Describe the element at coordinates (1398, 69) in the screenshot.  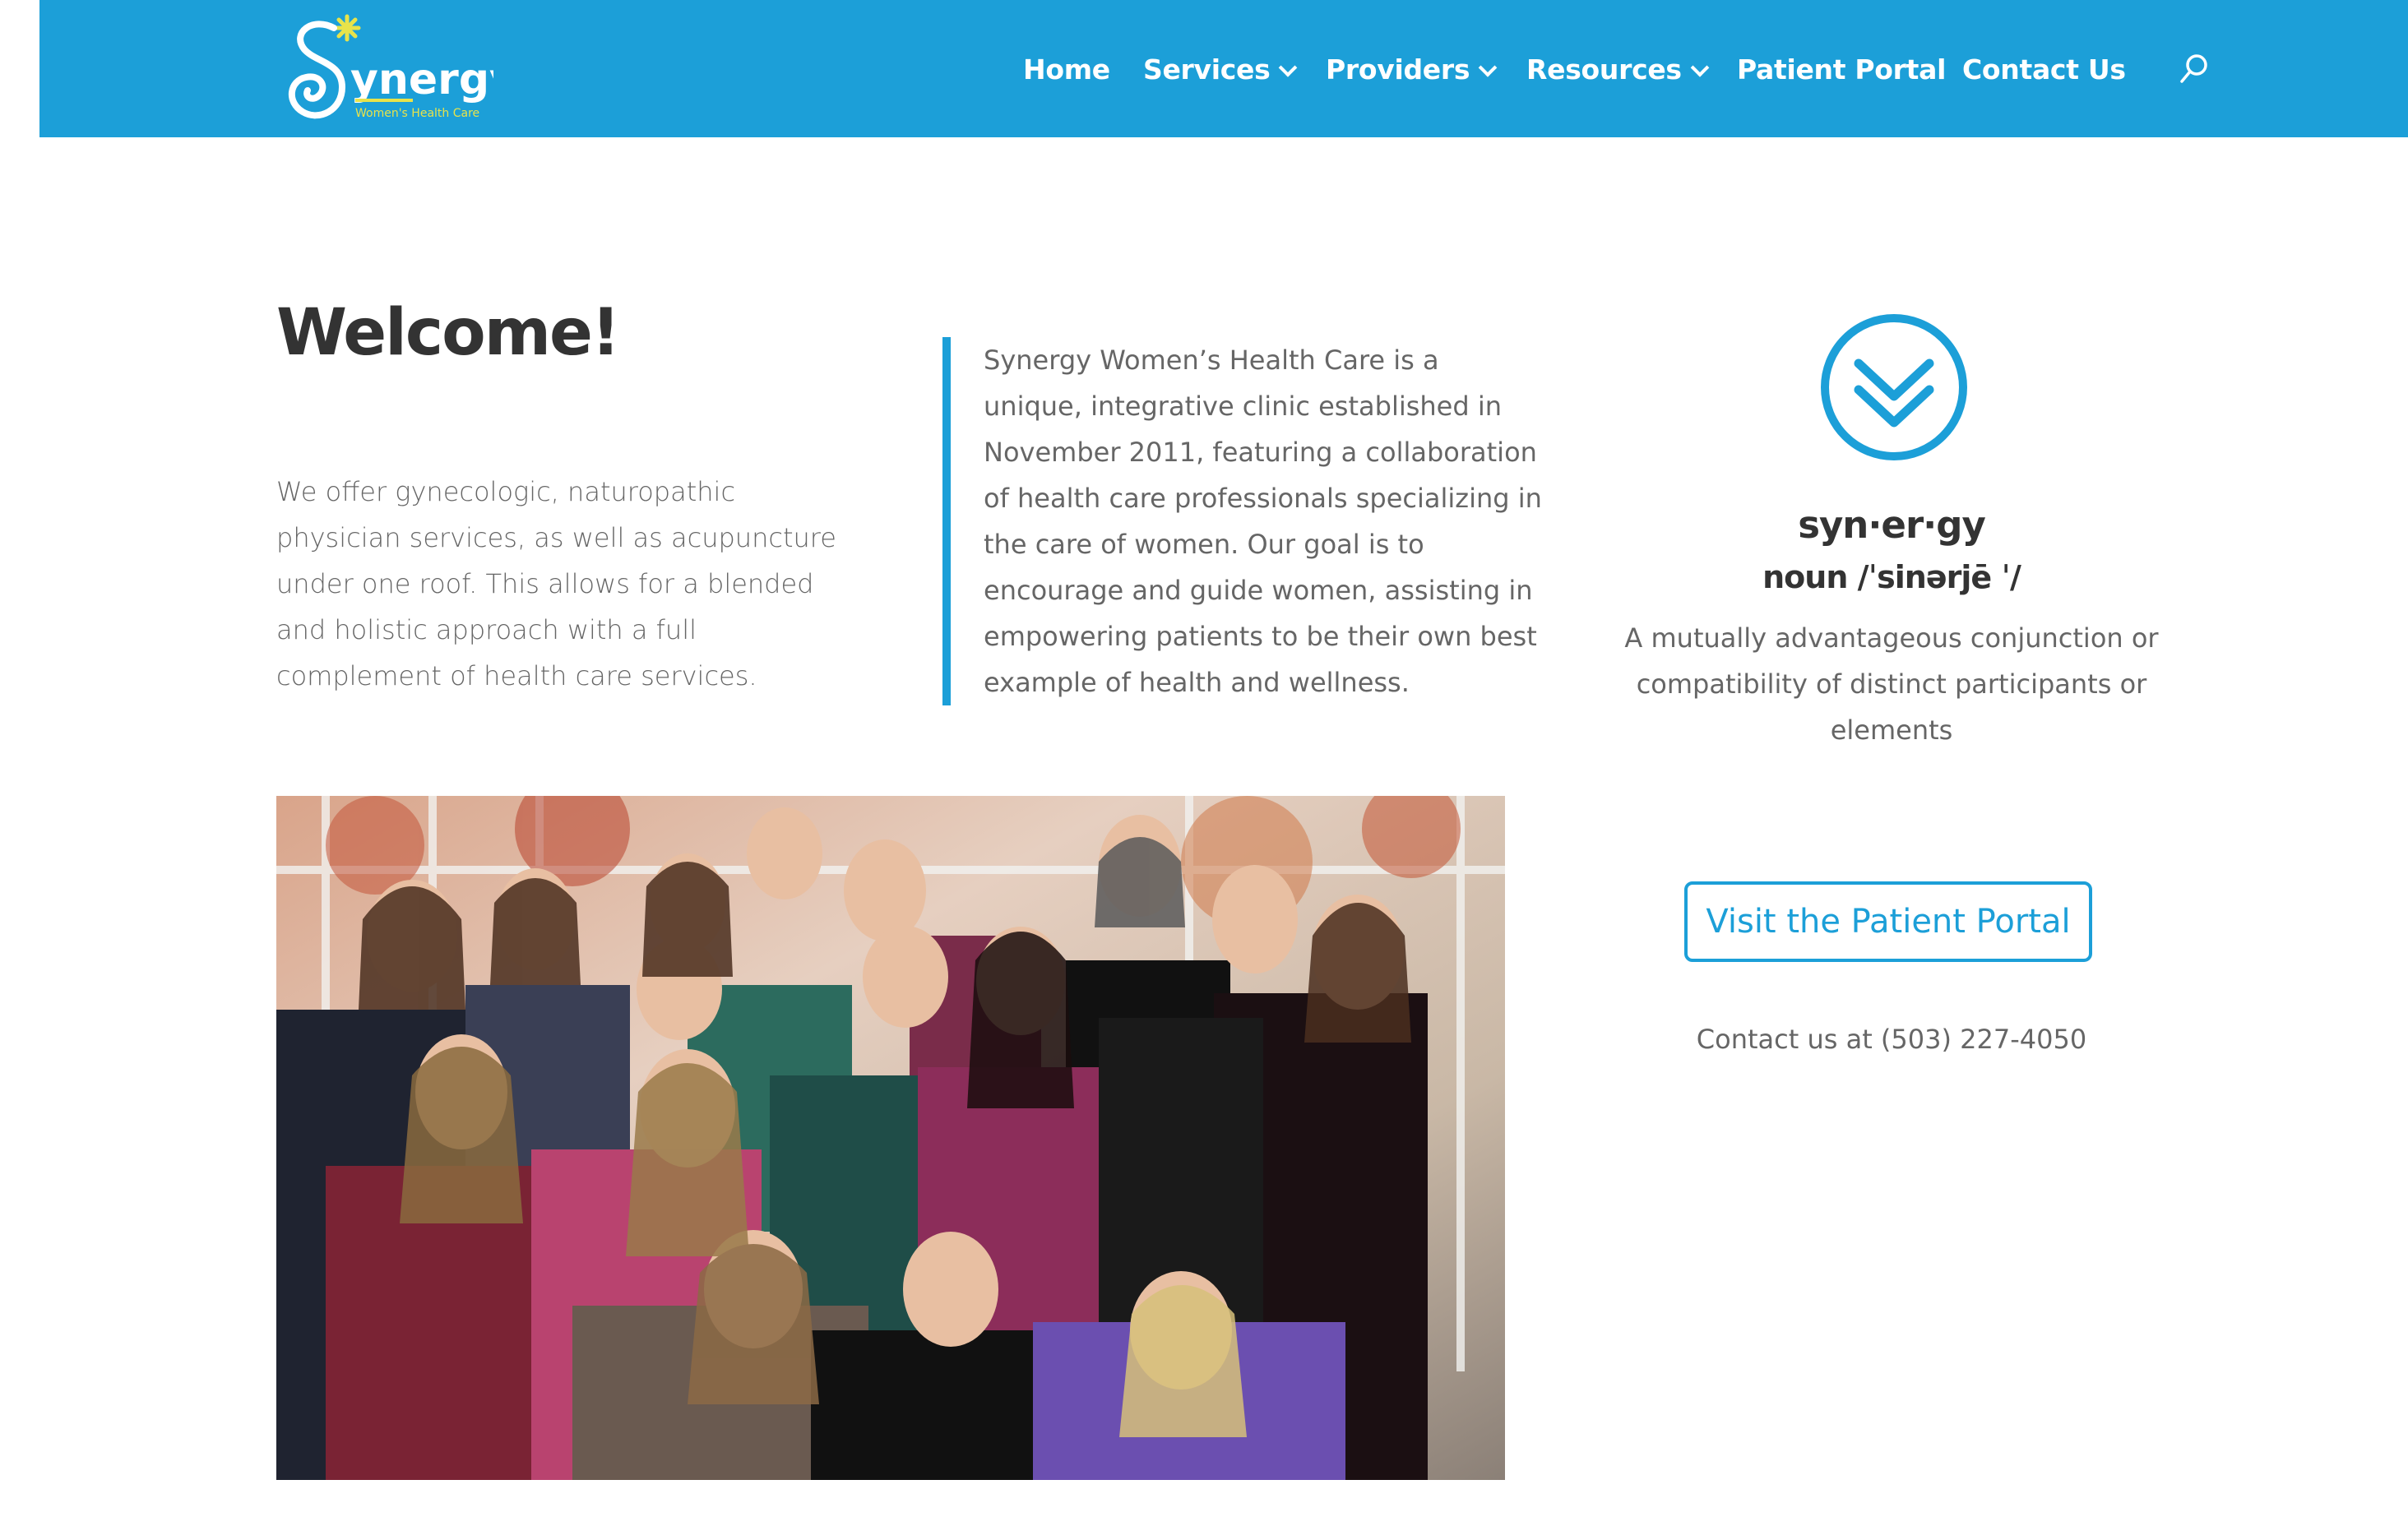
I see `nav-providers-label: Providers` at that location.